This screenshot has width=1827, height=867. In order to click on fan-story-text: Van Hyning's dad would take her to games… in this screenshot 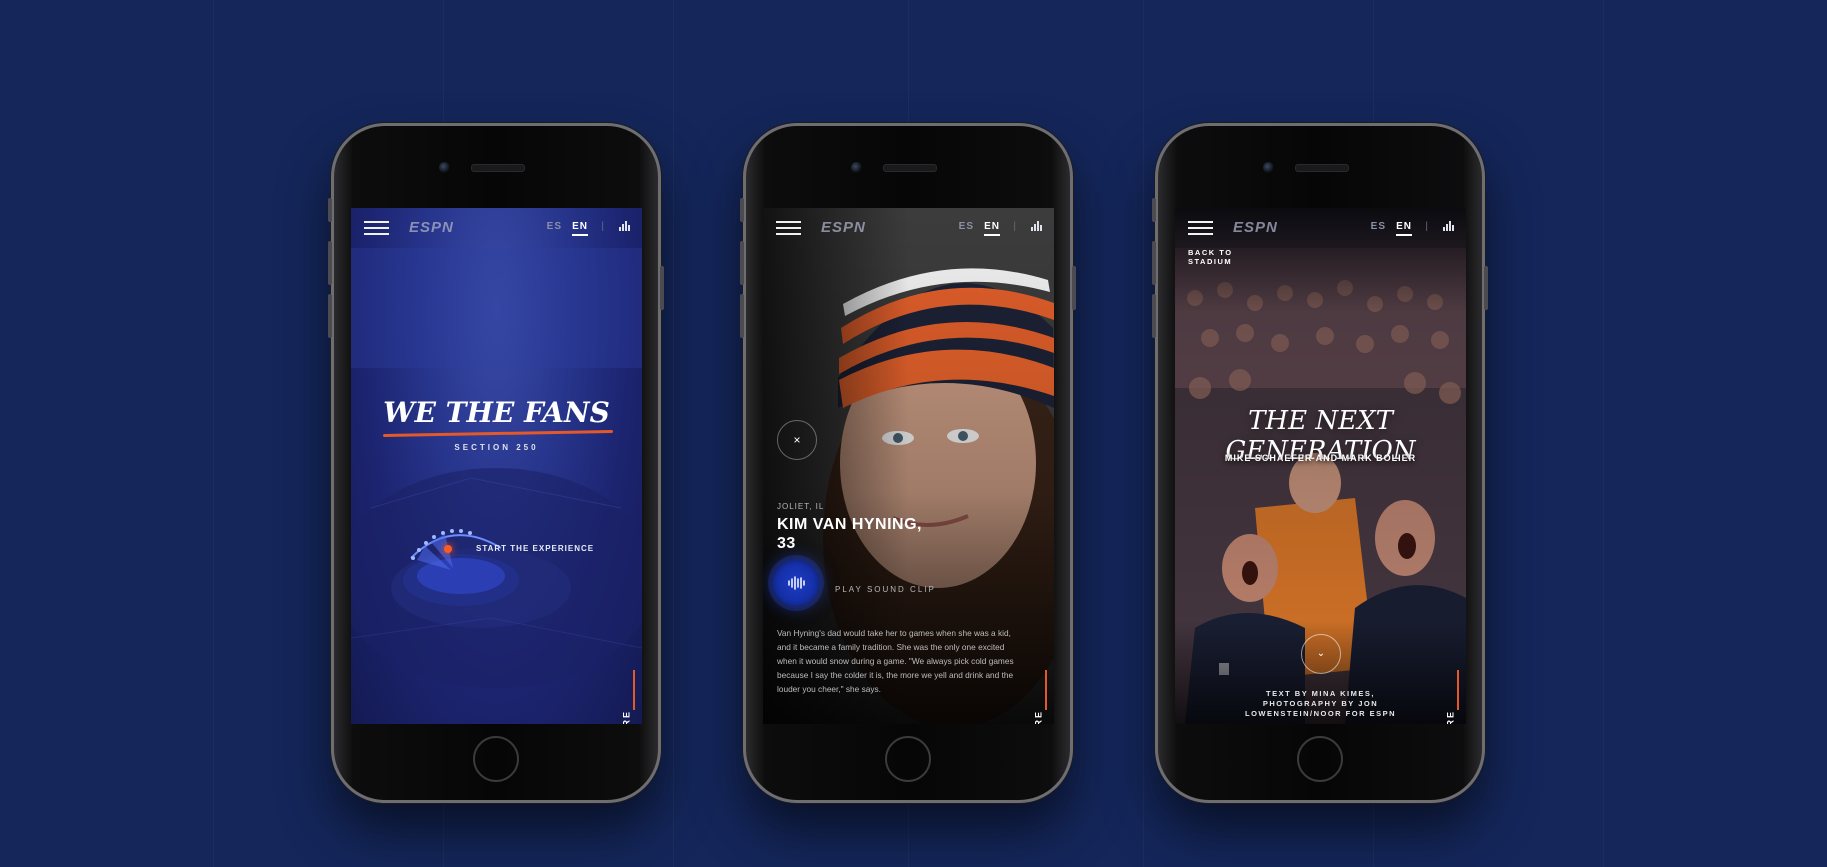, I will do `click(895, 661)`.